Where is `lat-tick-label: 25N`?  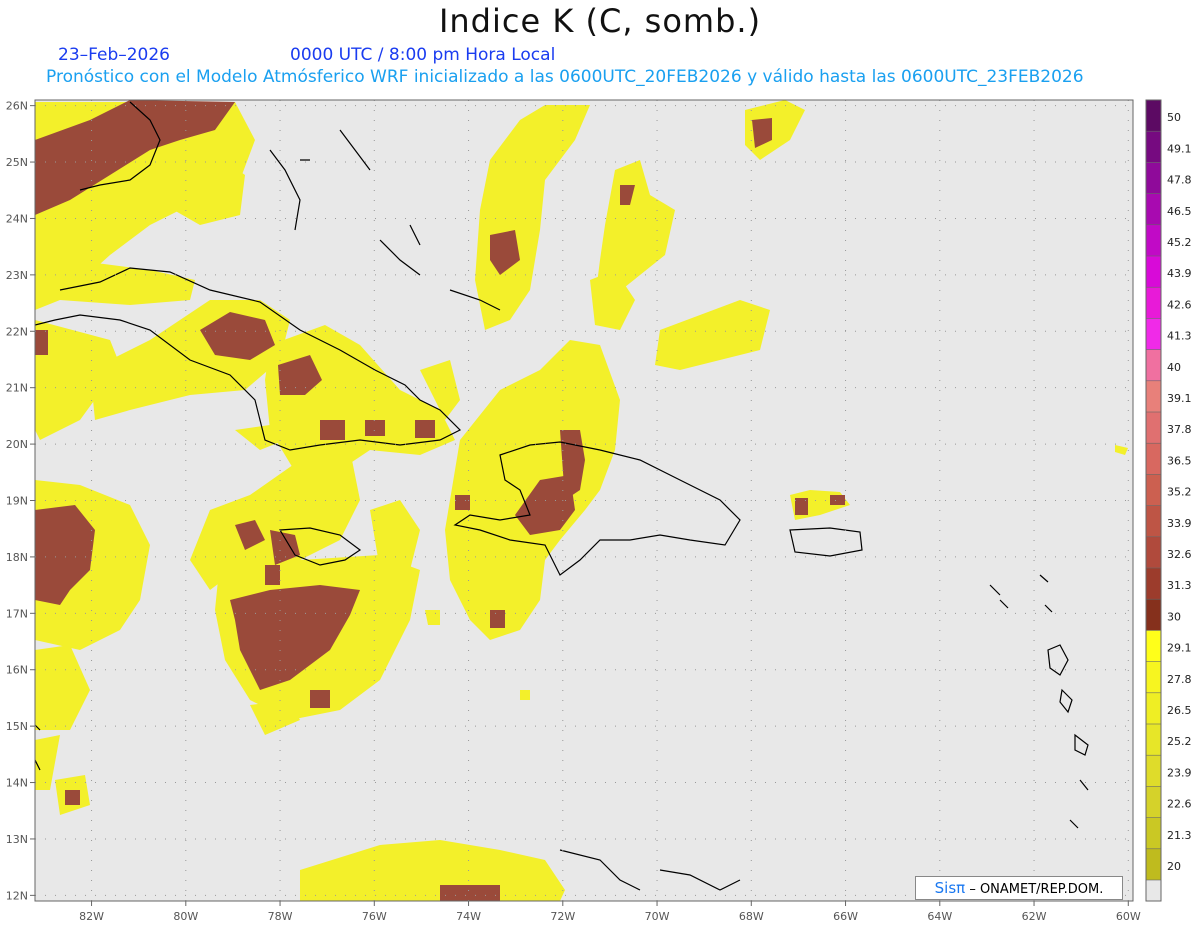 lat-tick-label: 25N is located at coordinates (17, 162).